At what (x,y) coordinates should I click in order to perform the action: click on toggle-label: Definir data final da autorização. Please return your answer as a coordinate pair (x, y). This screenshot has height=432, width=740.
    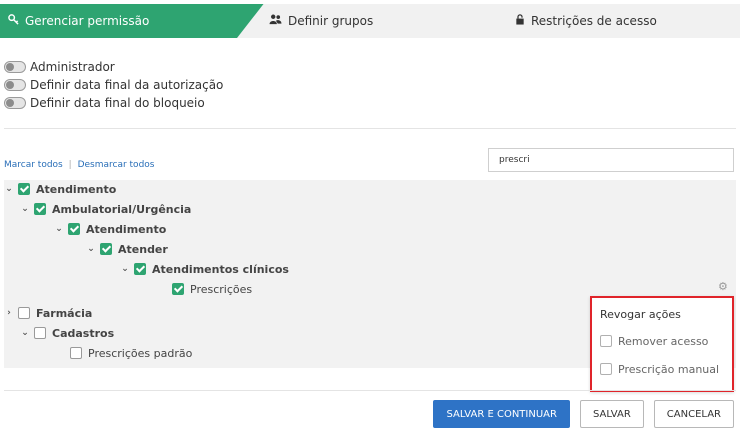
    Looking at the image, I should click on (127, 85).